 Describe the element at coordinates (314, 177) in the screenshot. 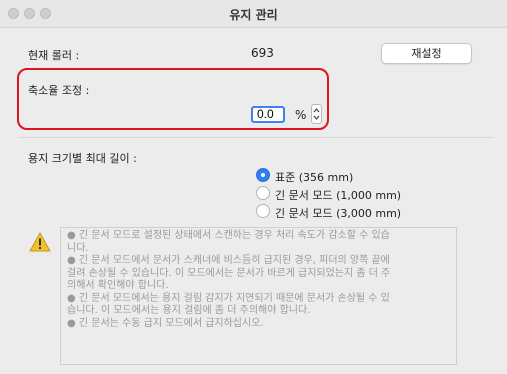

I see `radio-standard-label: 표준 (356 mm)` at that location.